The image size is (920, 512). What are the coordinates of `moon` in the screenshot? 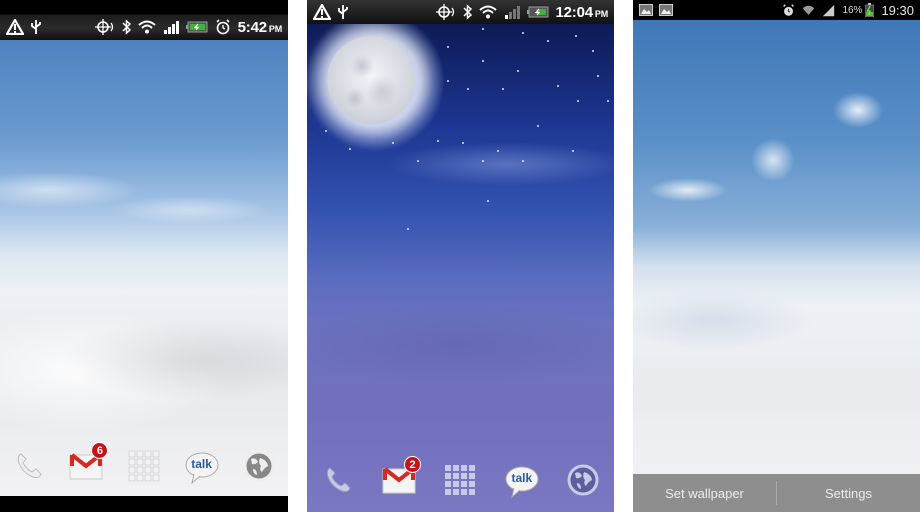 It's located at (371, 80).